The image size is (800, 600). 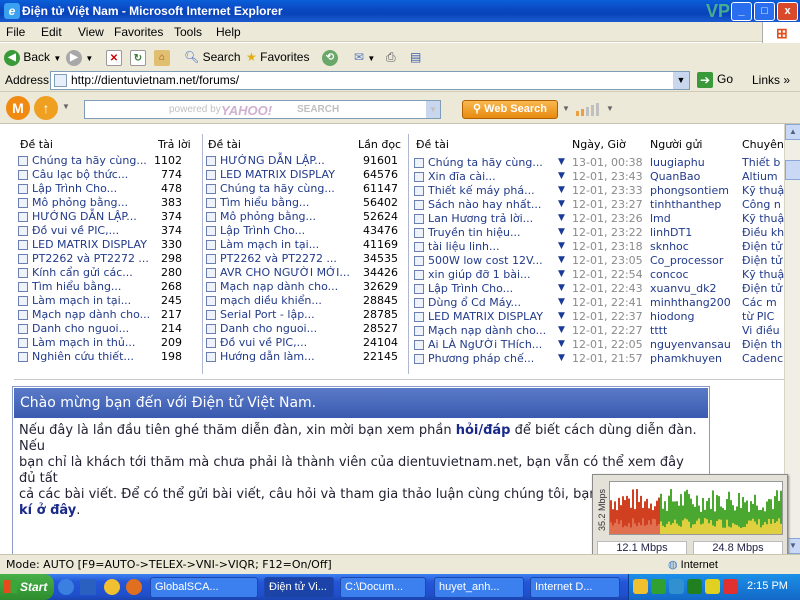 I want to click on list-item: PT2262 và PT2272 ... 298, so click(x=102, y=259).